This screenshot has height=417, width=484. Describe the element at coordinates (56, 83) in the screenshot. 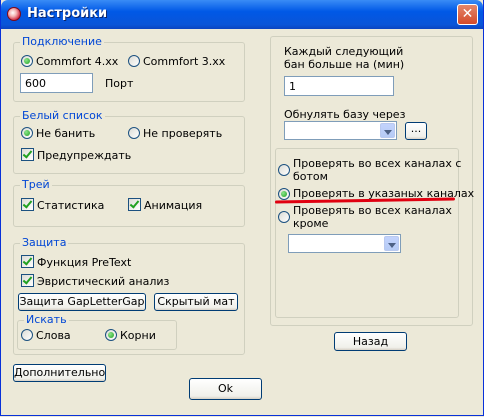

I see `port-input: 600` at that location.